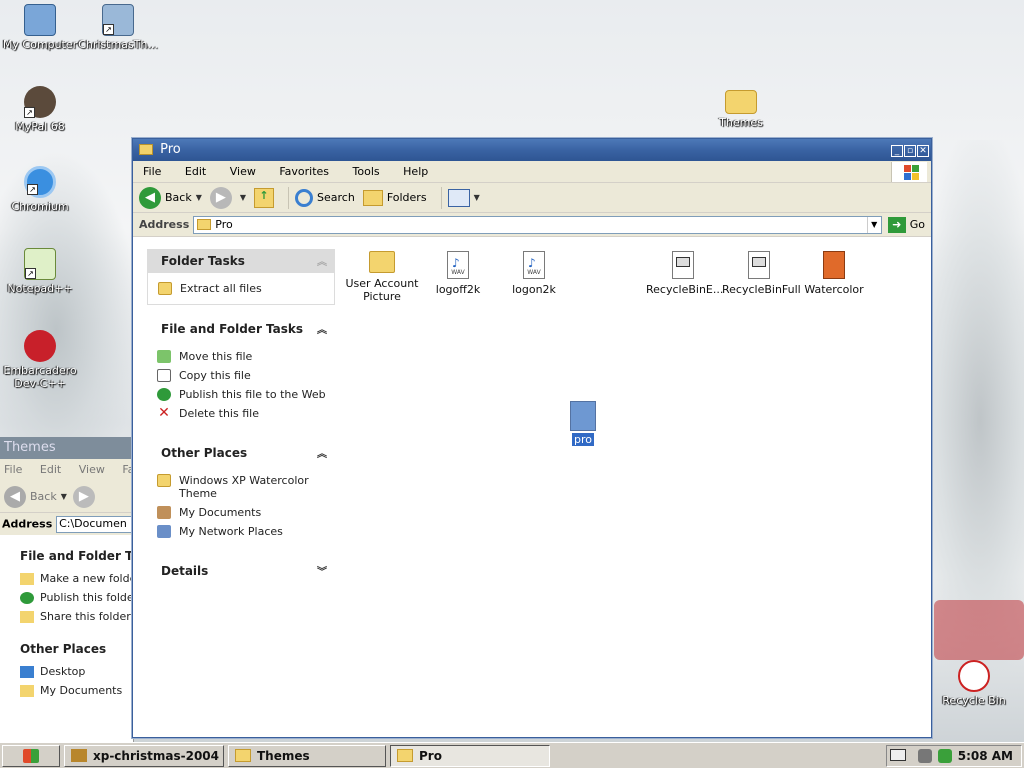 The width and height of the screenshot is (1024, 768). What do you see at coordinates (40, 360) in the screenshot?
I see `desktop-icon-devcpp: Embarcadero Dev-C++` at bounding box center [40, 360].